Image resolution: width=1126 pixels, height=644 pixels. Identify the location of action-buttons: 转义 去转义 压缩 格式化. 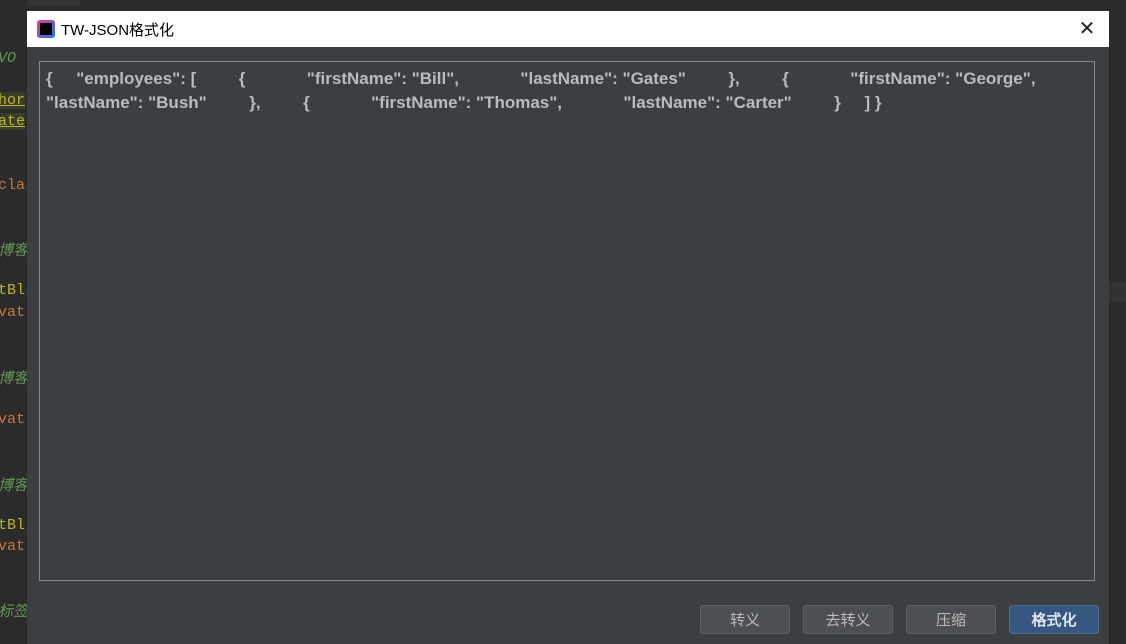
(899, 619).